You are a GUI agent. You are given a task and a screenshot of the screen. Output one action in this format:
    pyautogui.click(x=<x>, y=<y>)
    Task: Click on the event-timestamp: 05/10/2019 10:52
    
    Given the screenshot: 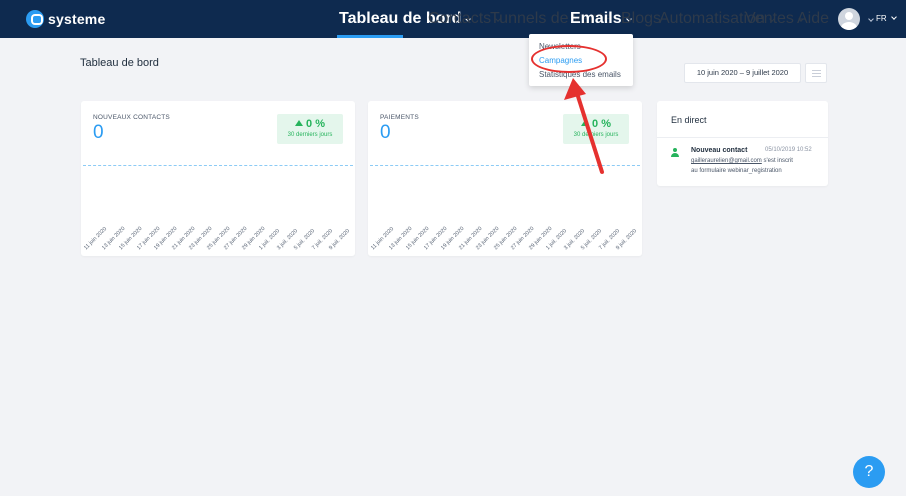 What is the action you would take?
    pyautogui.click(x=788, y=150)
    